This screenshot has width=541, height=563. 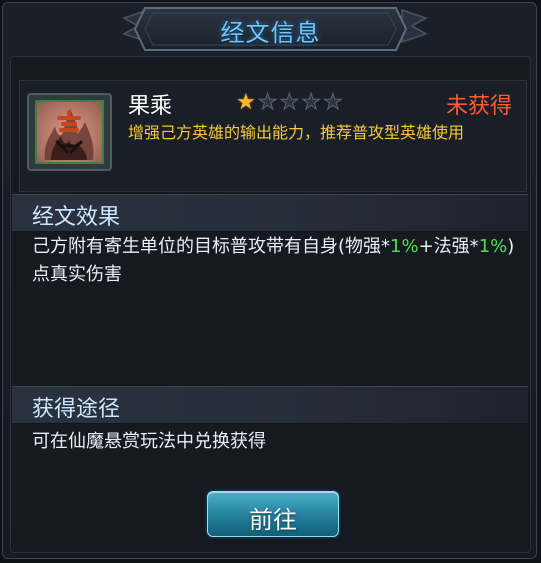 I want to click on effect-section-header: 经文效果, so click(x=270, y=213).